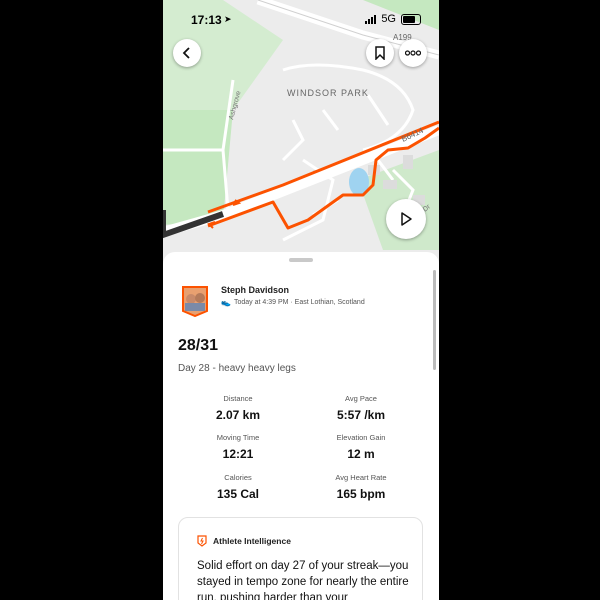 Image resolution: width=600 pixels, height=600 pixels. I want to click on chevron-left-icon, so click(186, 53).